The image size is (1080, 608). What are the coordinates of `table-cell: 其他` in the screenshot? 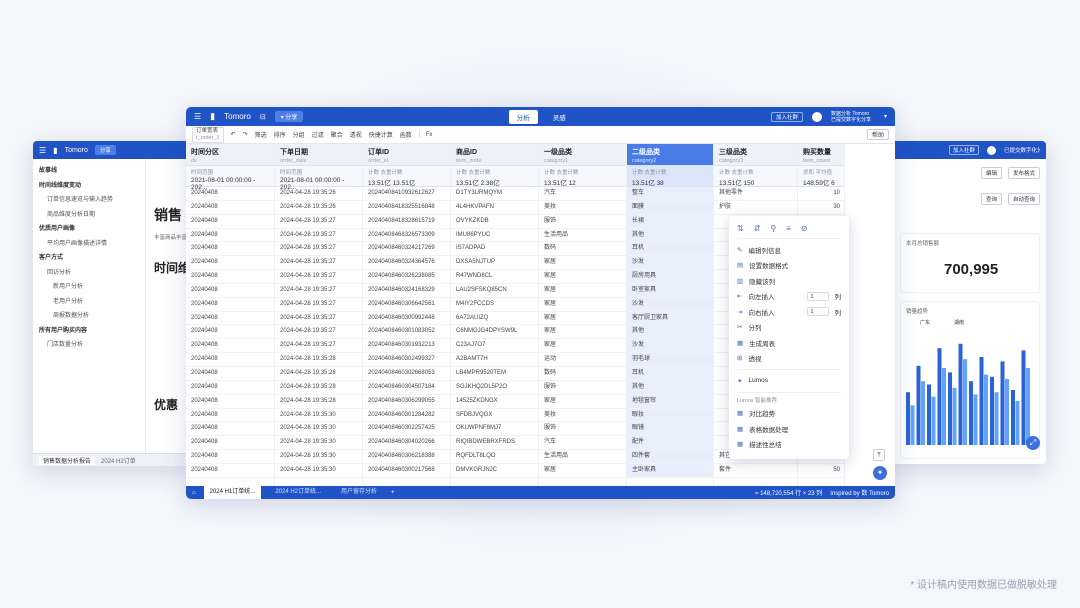 It's located at (670, 235).